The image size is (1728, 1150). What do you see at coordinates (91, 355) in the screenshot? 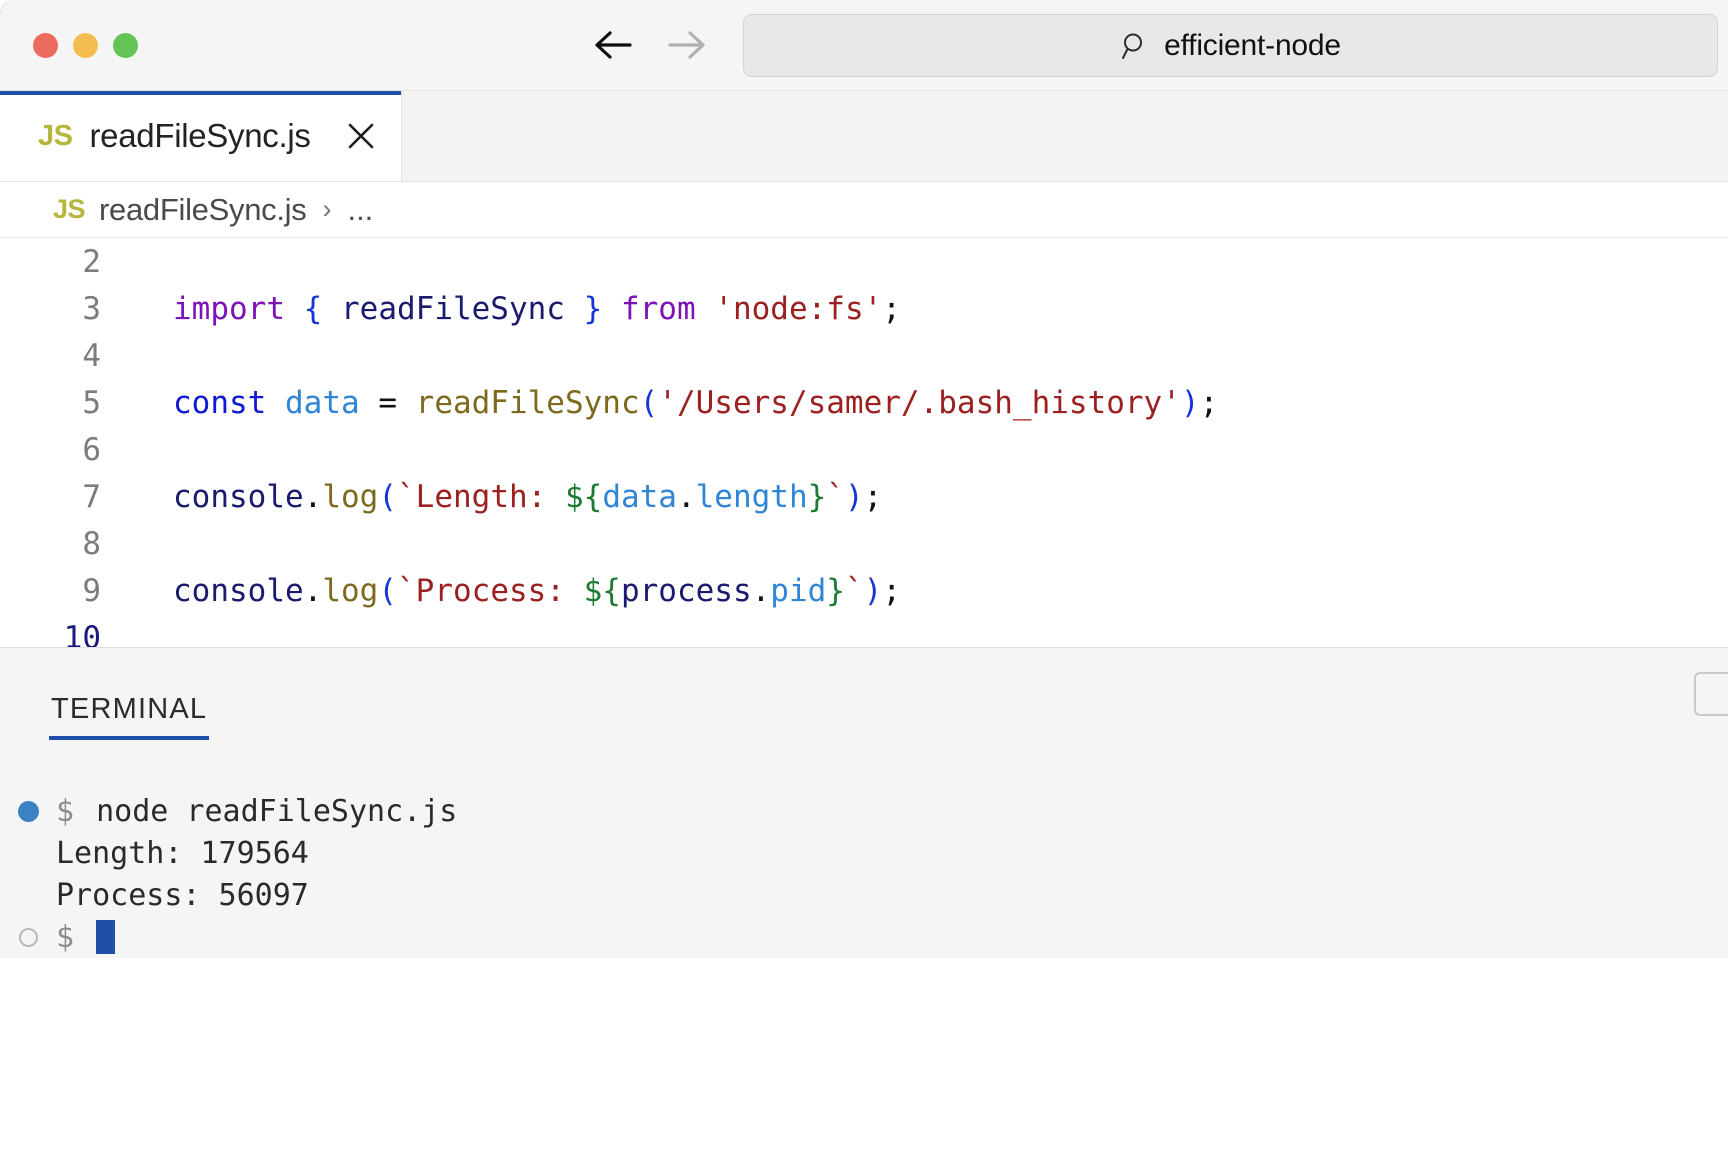
I see `line-number: 4` at bounding box center [91, 355].